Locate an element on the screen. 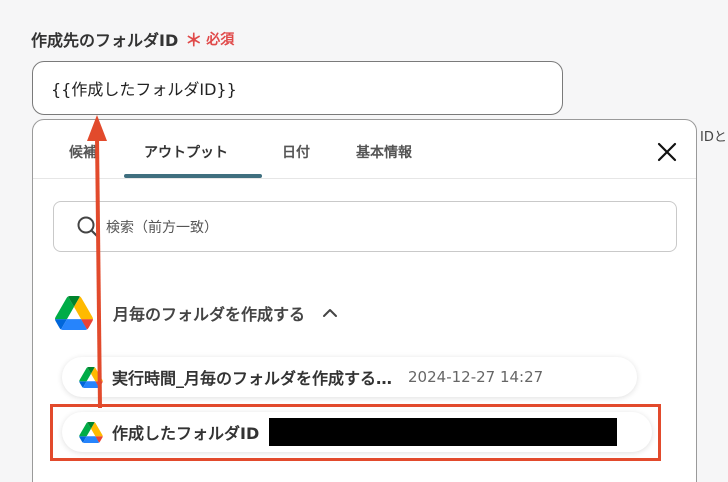 This screenshot has height=482, width=728. group-header-monthly-folder: 月毎のフォルダを作成する is located at coordinates (197, 313).